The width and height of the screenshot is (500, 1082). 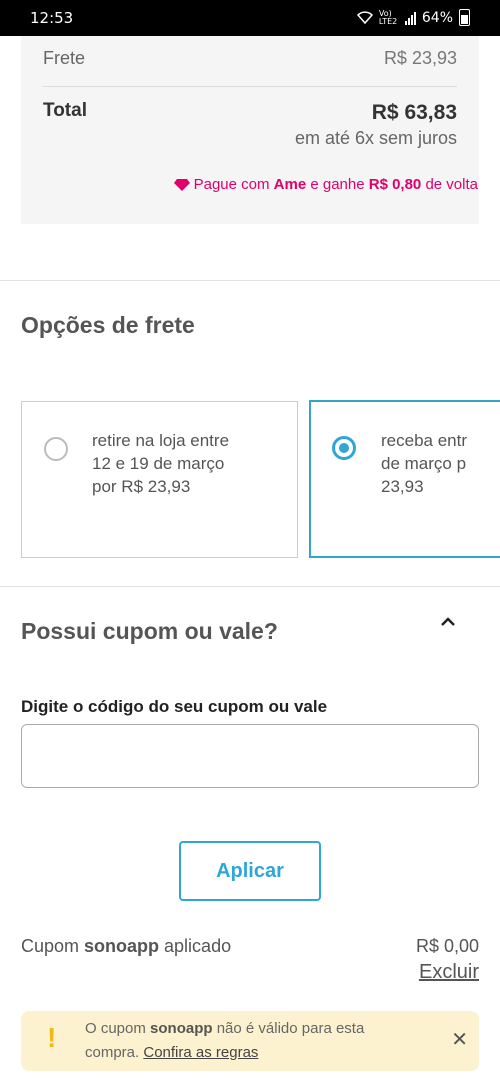 I want to click on ame-prefix: Pague com, so click(x=233, y=184).